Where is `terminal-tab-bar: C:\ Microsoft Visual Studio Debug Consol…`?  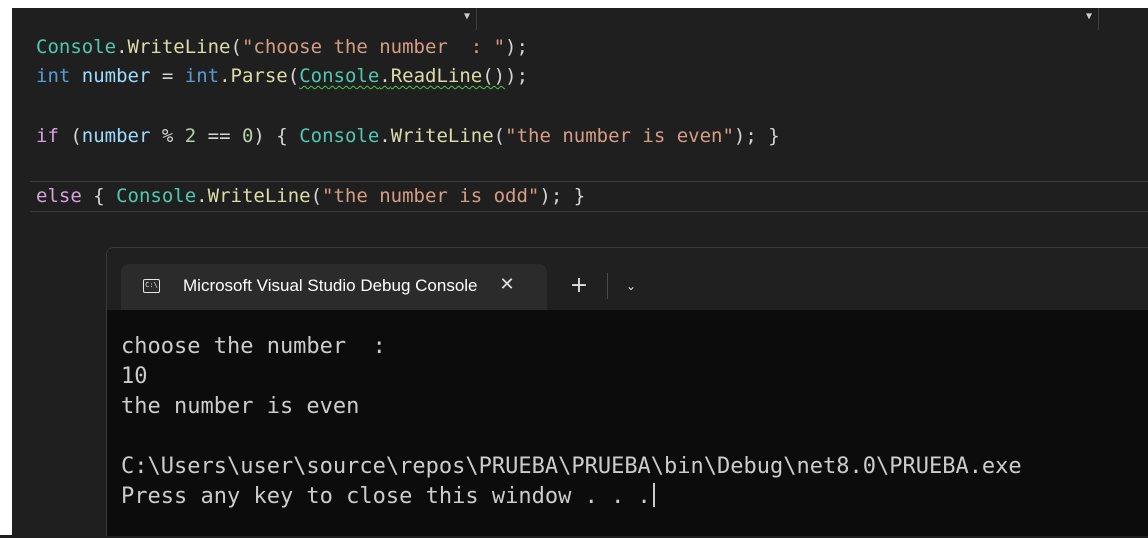
terminal-tab-bar: C:\ Microsoft Visual Studio Debug Consol… is located at coordinates (627, 279).